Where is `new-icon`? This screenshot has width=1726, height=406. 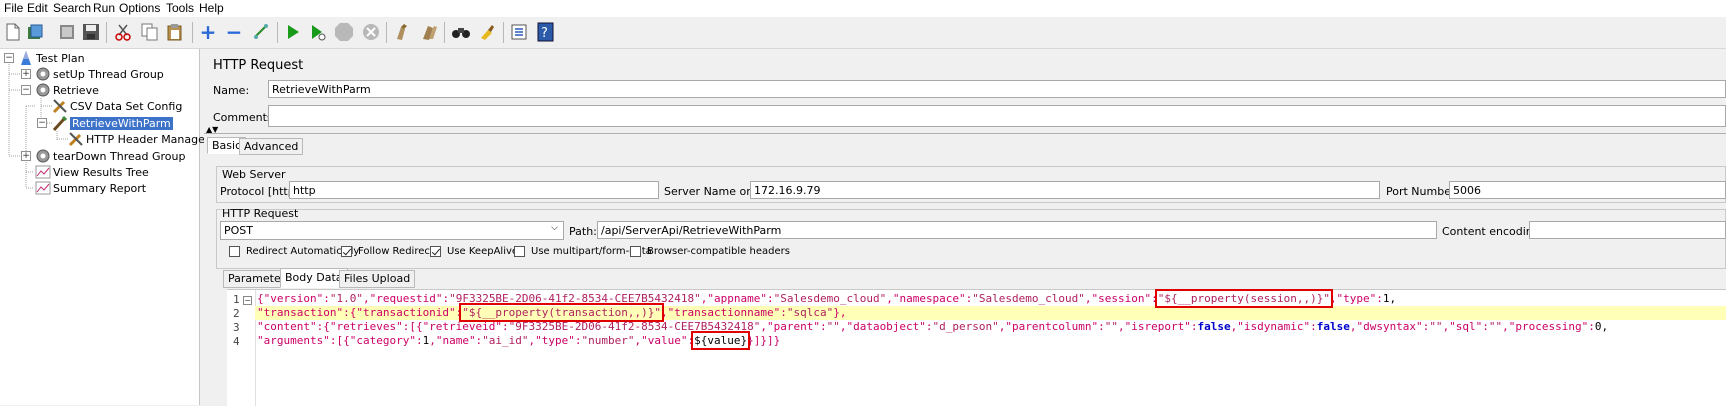 new-icon is located at coordinates (13, 32).